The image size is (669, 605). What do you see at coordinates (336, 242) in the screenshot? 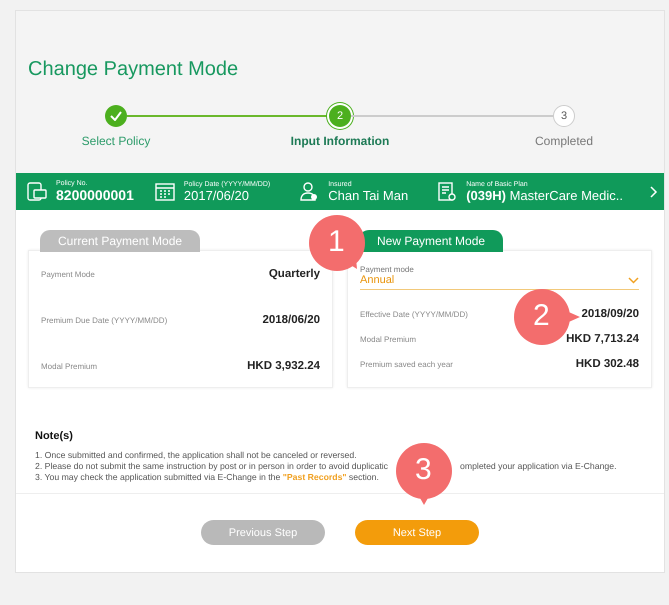
I see `callout-number: 1` at bounding box center [336, 242].